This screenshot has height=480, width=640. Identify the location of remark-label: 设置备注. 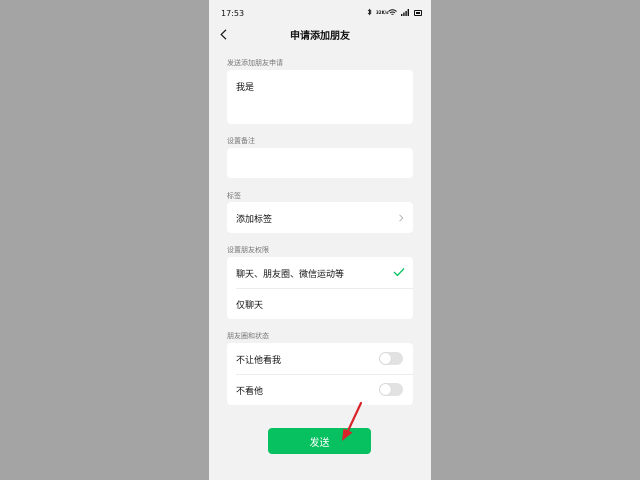
(241, 141).